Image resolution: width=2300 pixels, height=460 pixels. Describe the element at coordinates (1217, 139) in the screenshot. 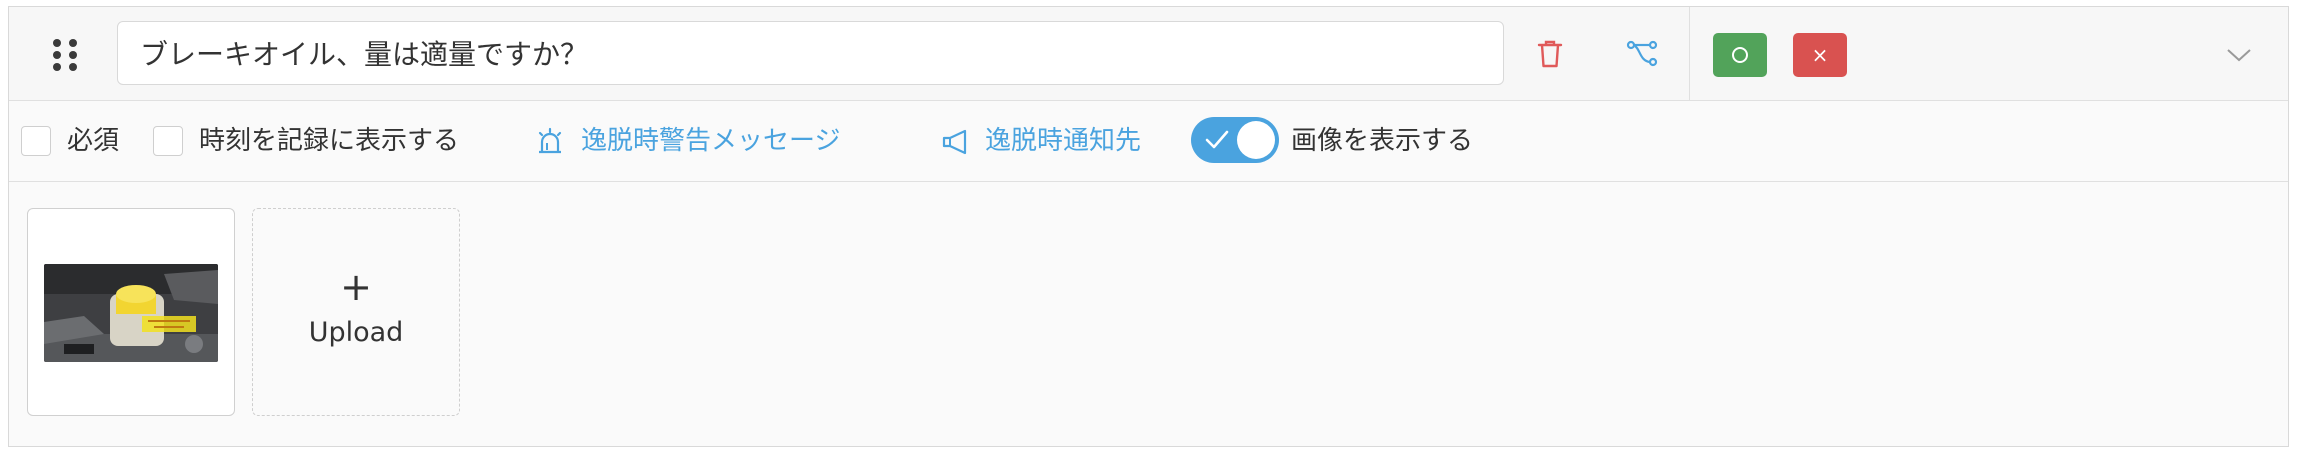

I see `check-icon` at that location.